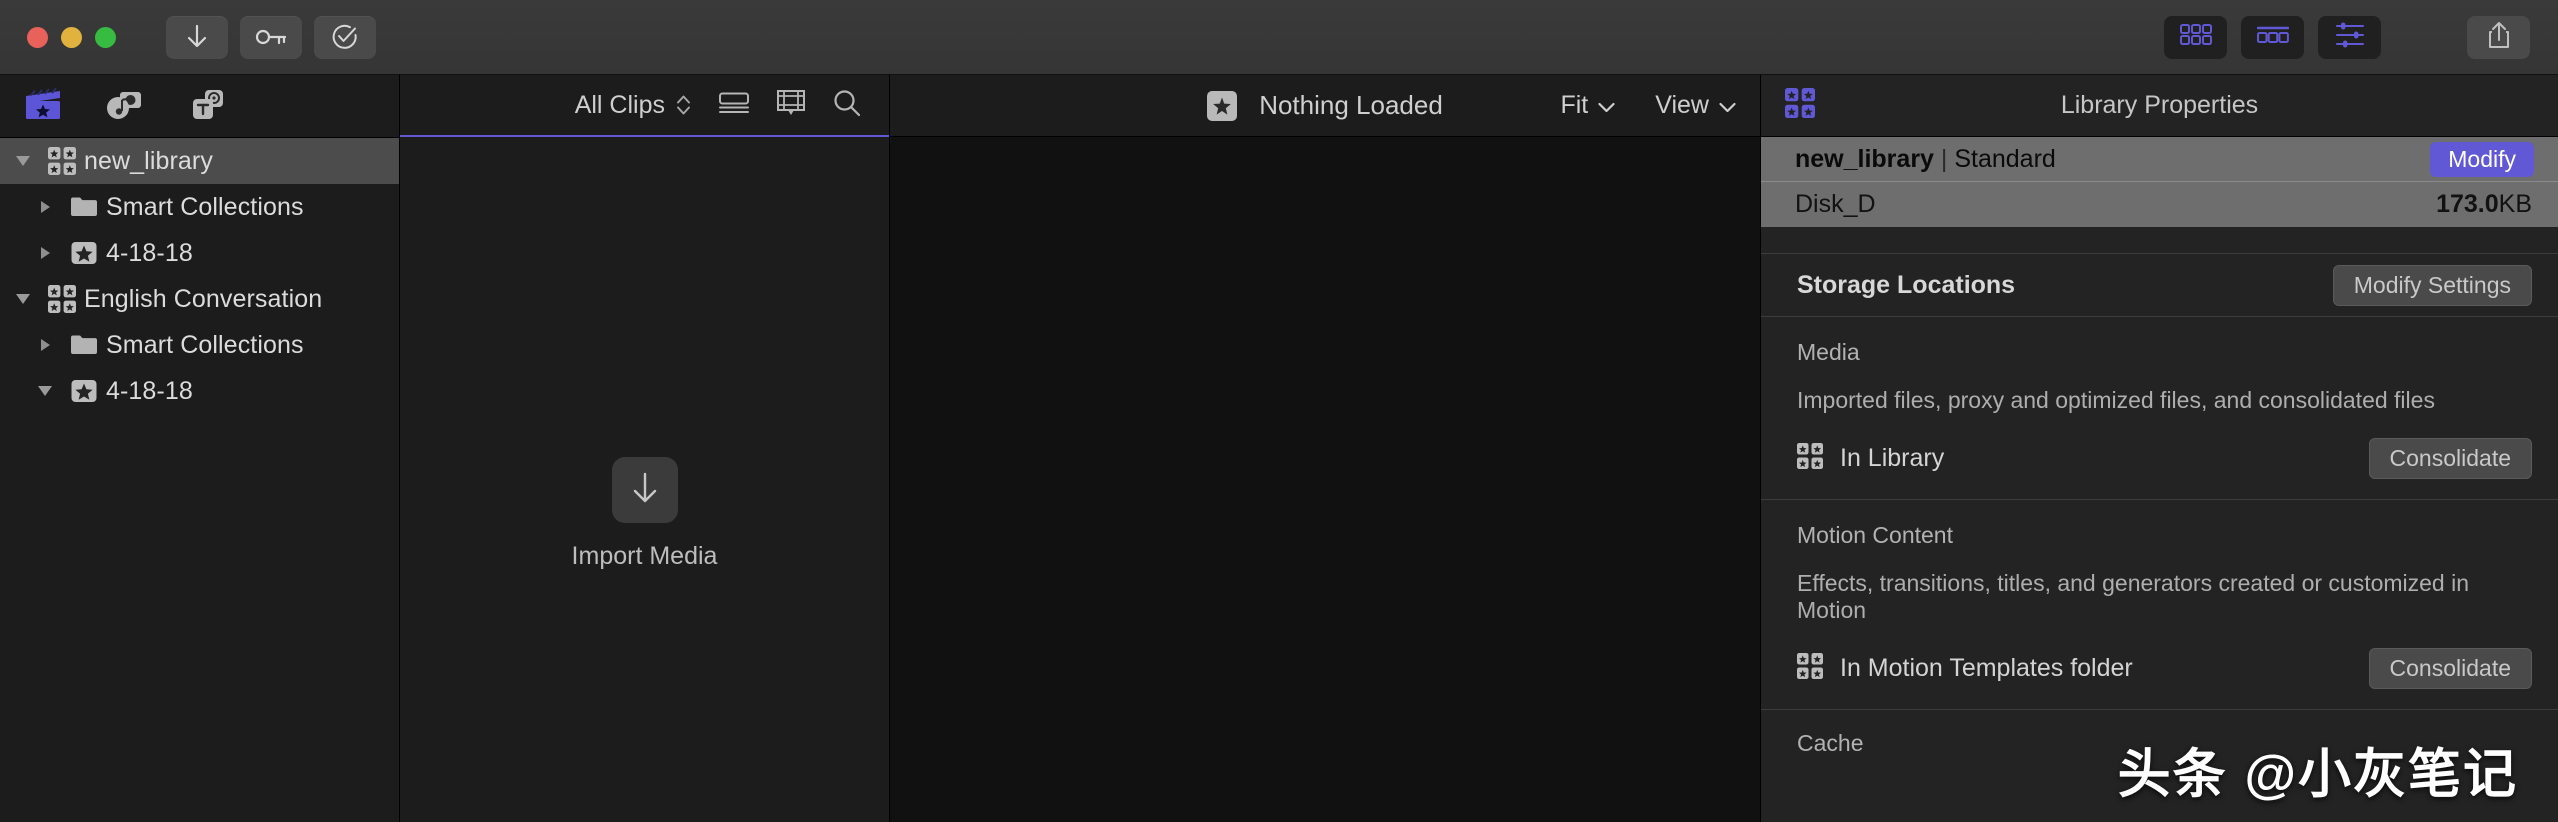 The height and width of the screenshot is (822, 2558). I want to click on download-arrow-icon, so click(645, 490).